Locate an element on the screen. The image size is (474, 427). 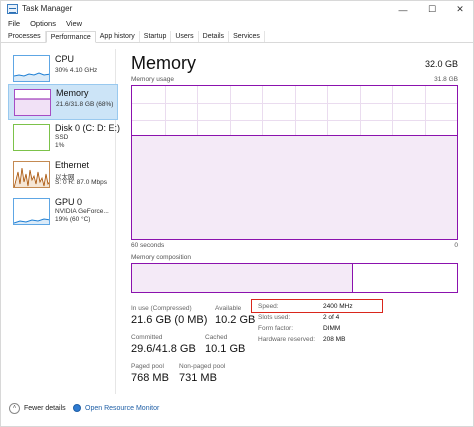
memory-usage-label: Memory usage is located at coordinates (152, 79).